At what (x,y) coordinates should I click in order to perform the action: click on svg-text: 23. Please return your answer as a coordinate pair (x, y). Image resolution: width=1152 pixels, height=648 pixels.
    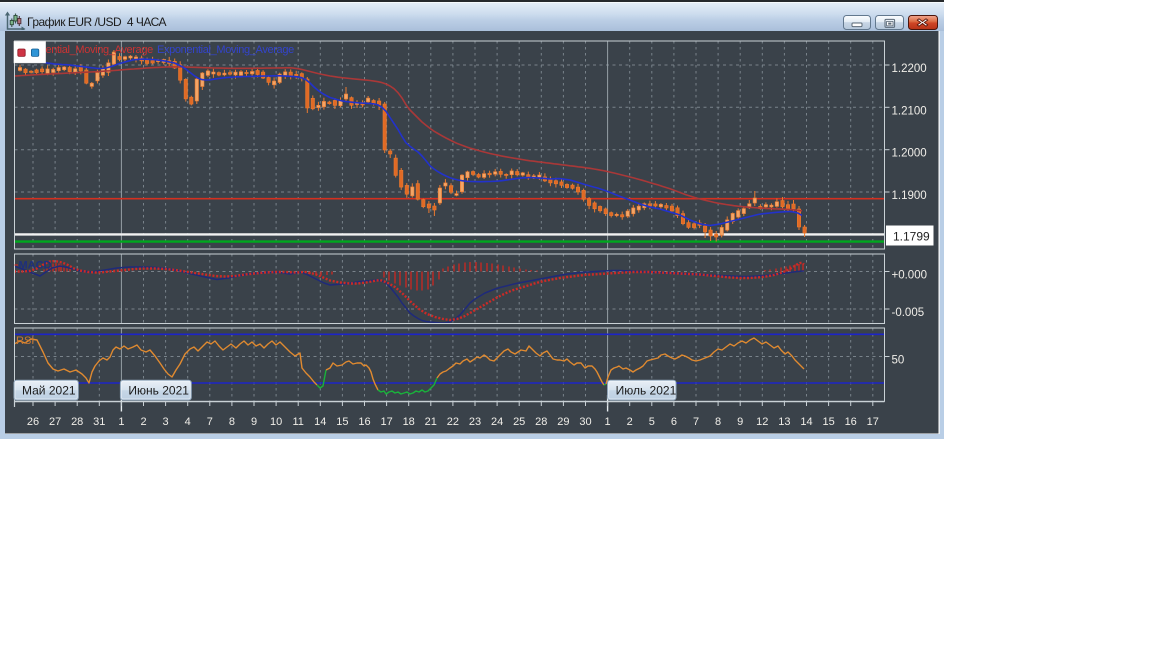
    Looking at the image, I should click on (475, 422).